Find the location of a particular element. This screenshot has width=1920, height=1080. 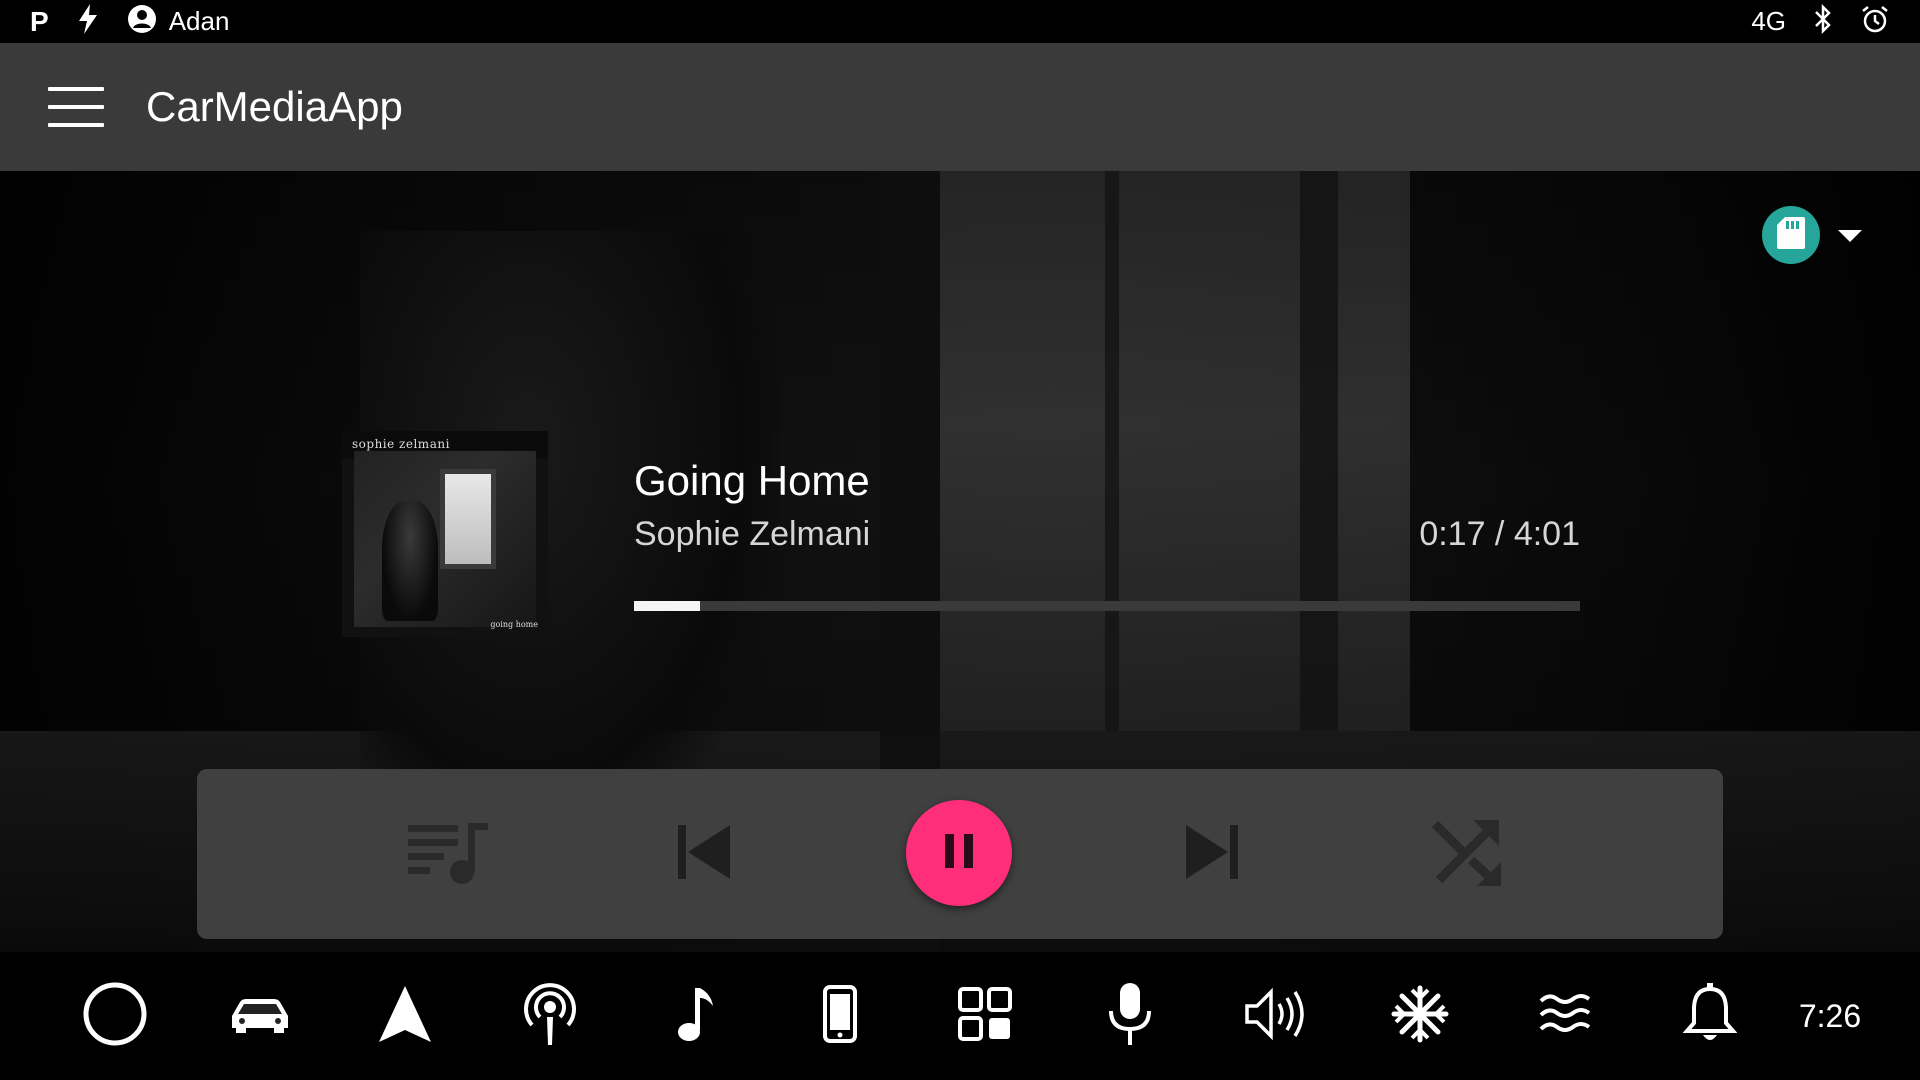

bottom-navigation: 7:26 is located at coordinates (960, 1016).